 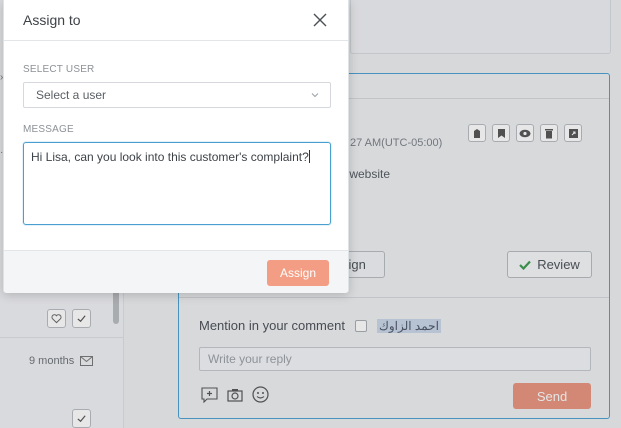 What do you see at coordinates (176, 271) in the screenshot?
I see `modal-footer: Assign` at bounding box center [176, 271].